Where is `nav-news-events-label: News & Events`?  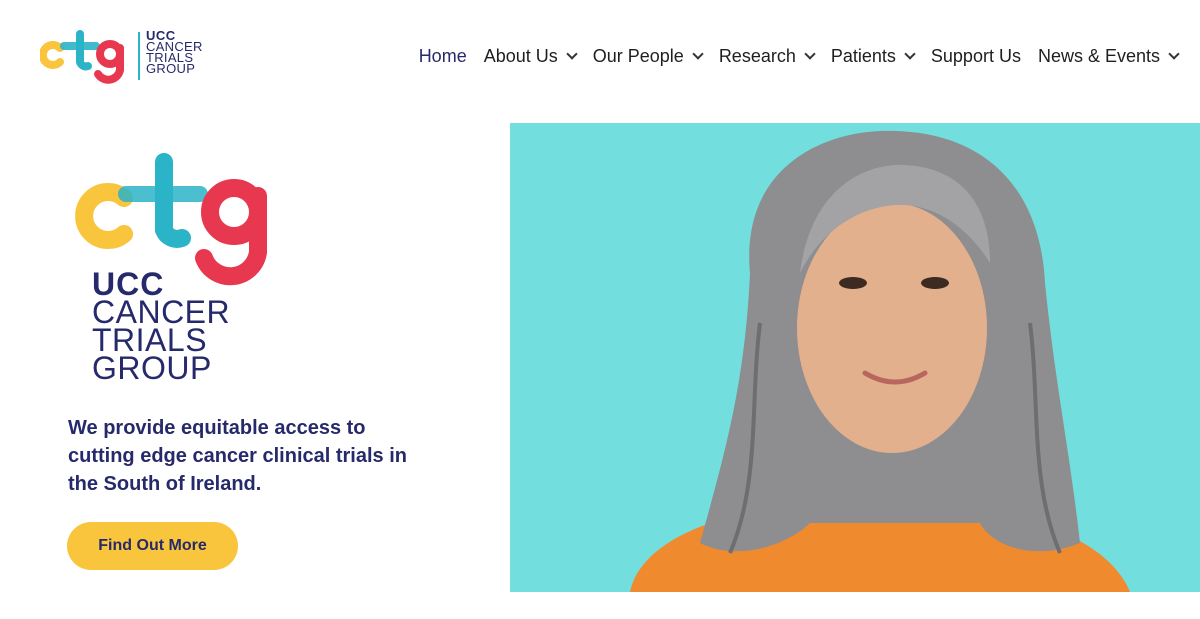
nav-news-events-label: News & Events is located at coordinates (1098, 56).